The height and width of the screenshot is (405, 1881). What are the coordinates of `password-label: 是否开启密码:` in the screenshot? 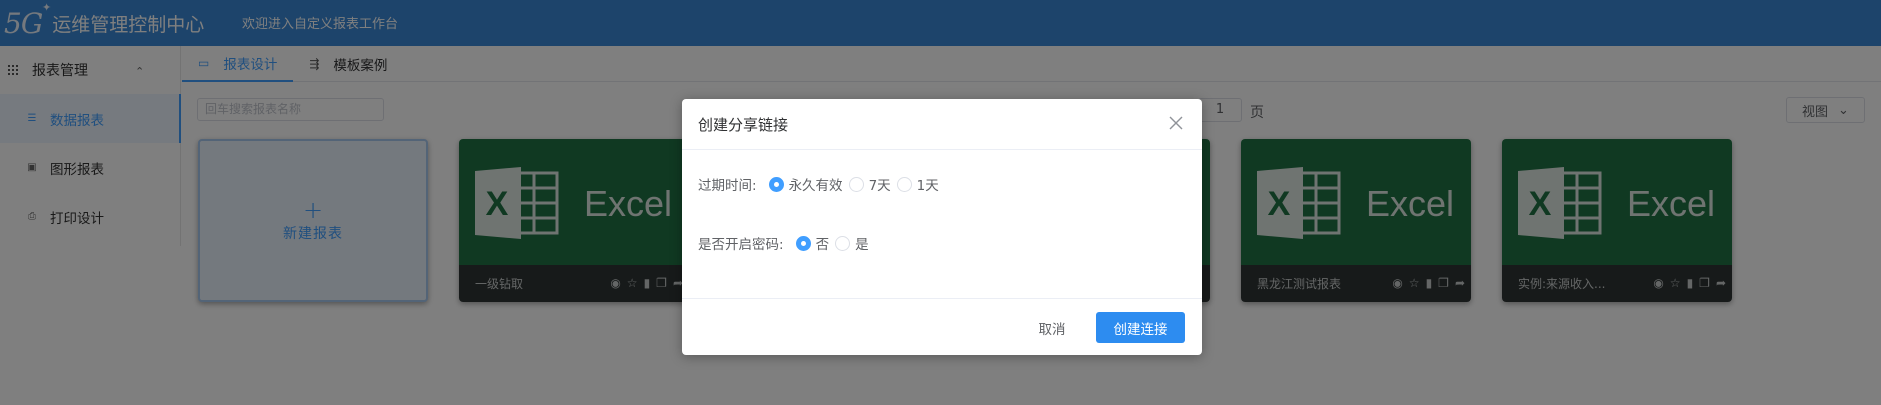 It's located at (741, 245).